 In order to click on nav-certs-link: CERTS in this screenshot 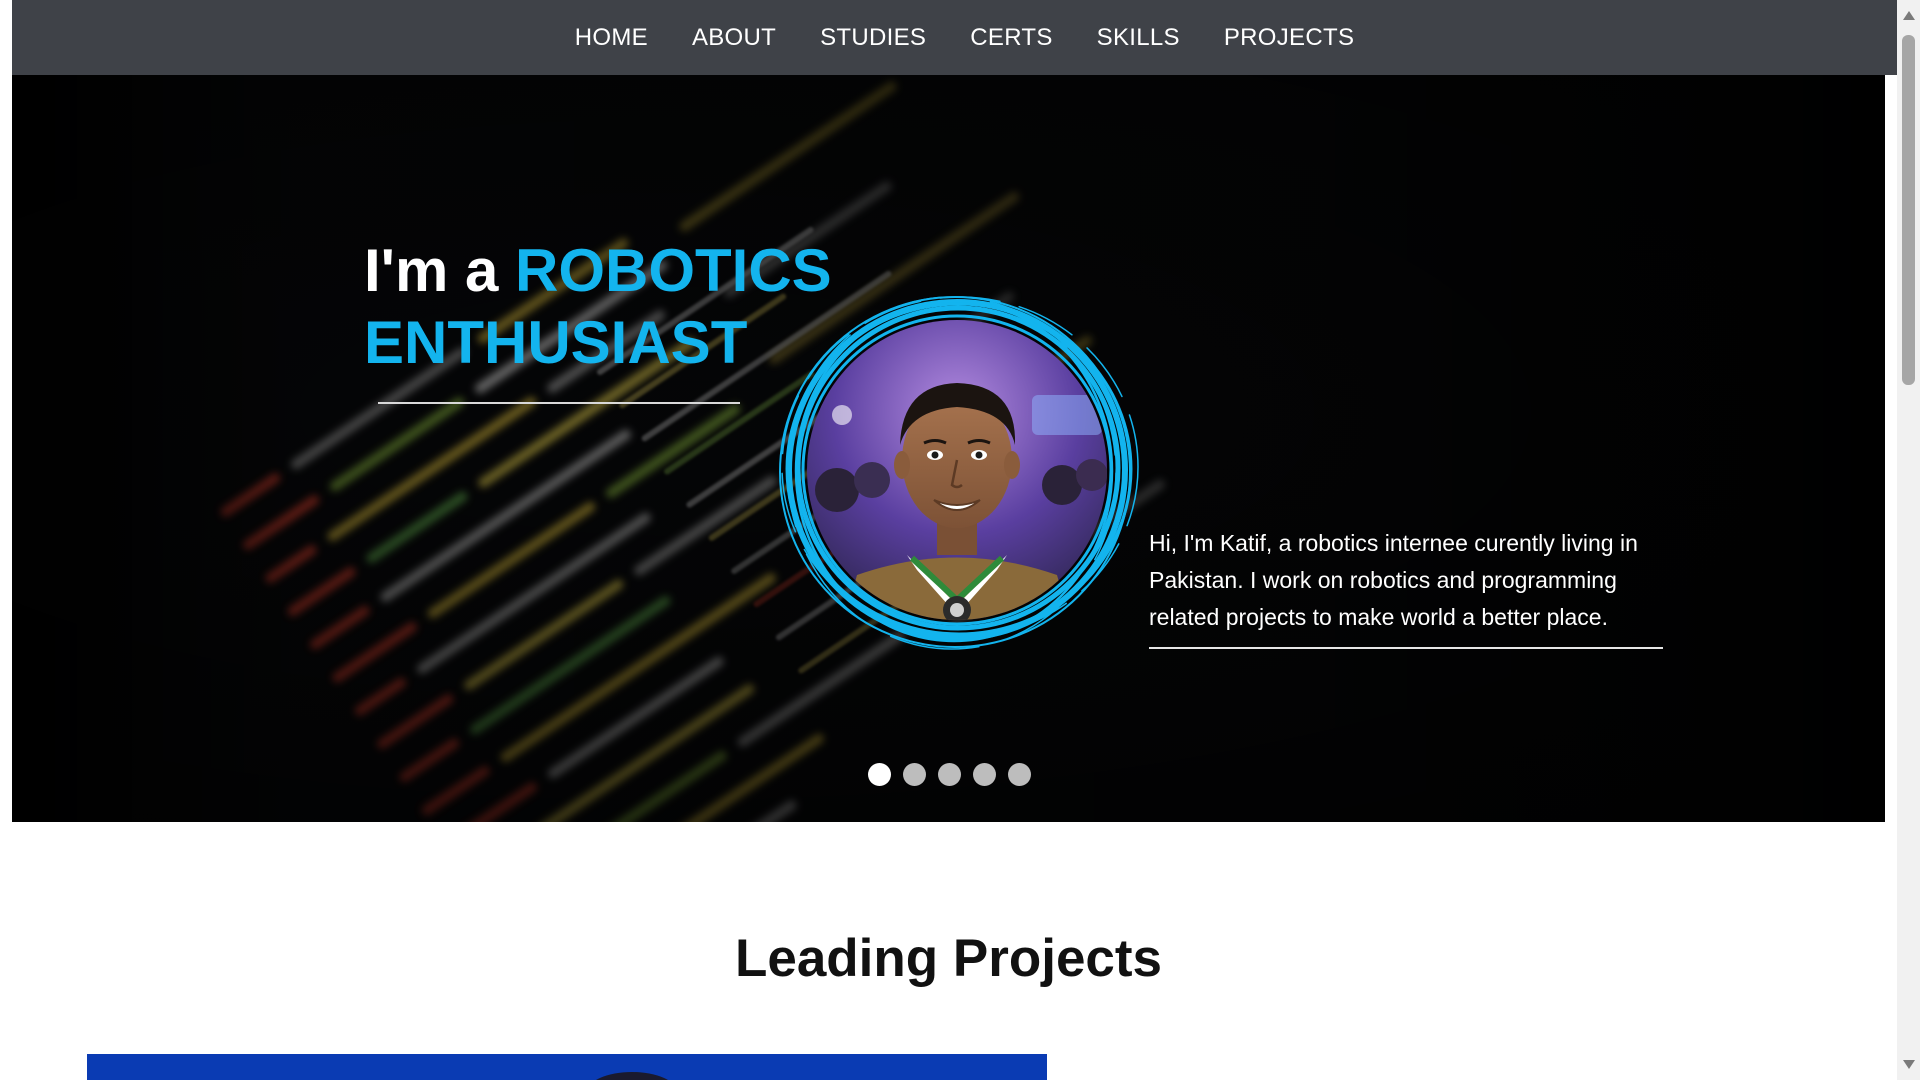, I will do `click(1011, 38)`.